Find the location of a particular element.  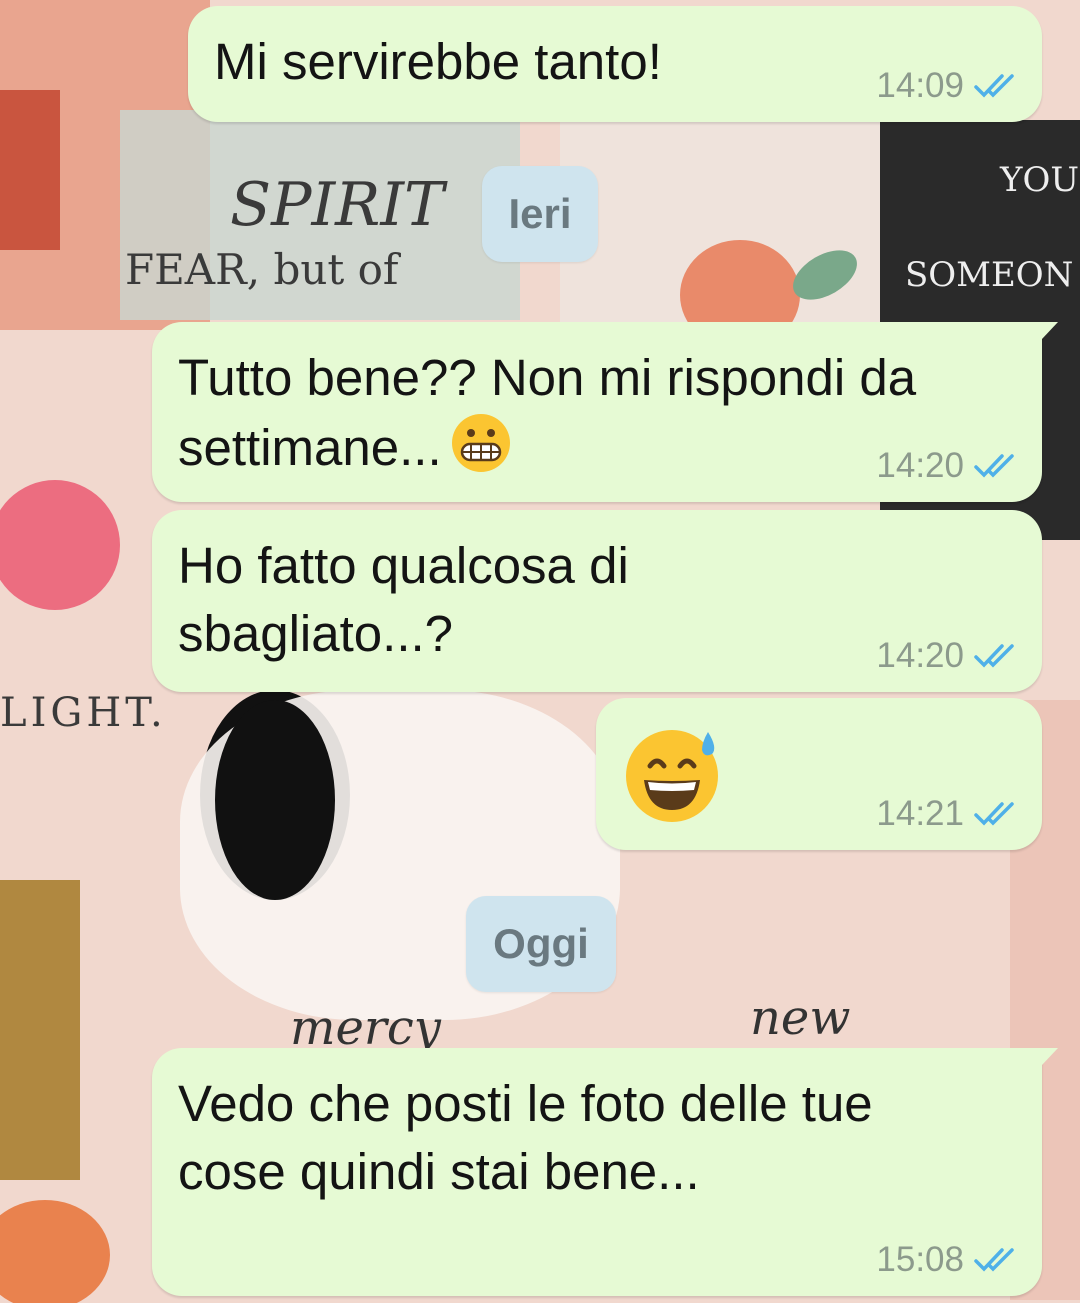

outgoing-message: Mi servirebbe tanto! 14:09 is located at coordinates (615, 64).